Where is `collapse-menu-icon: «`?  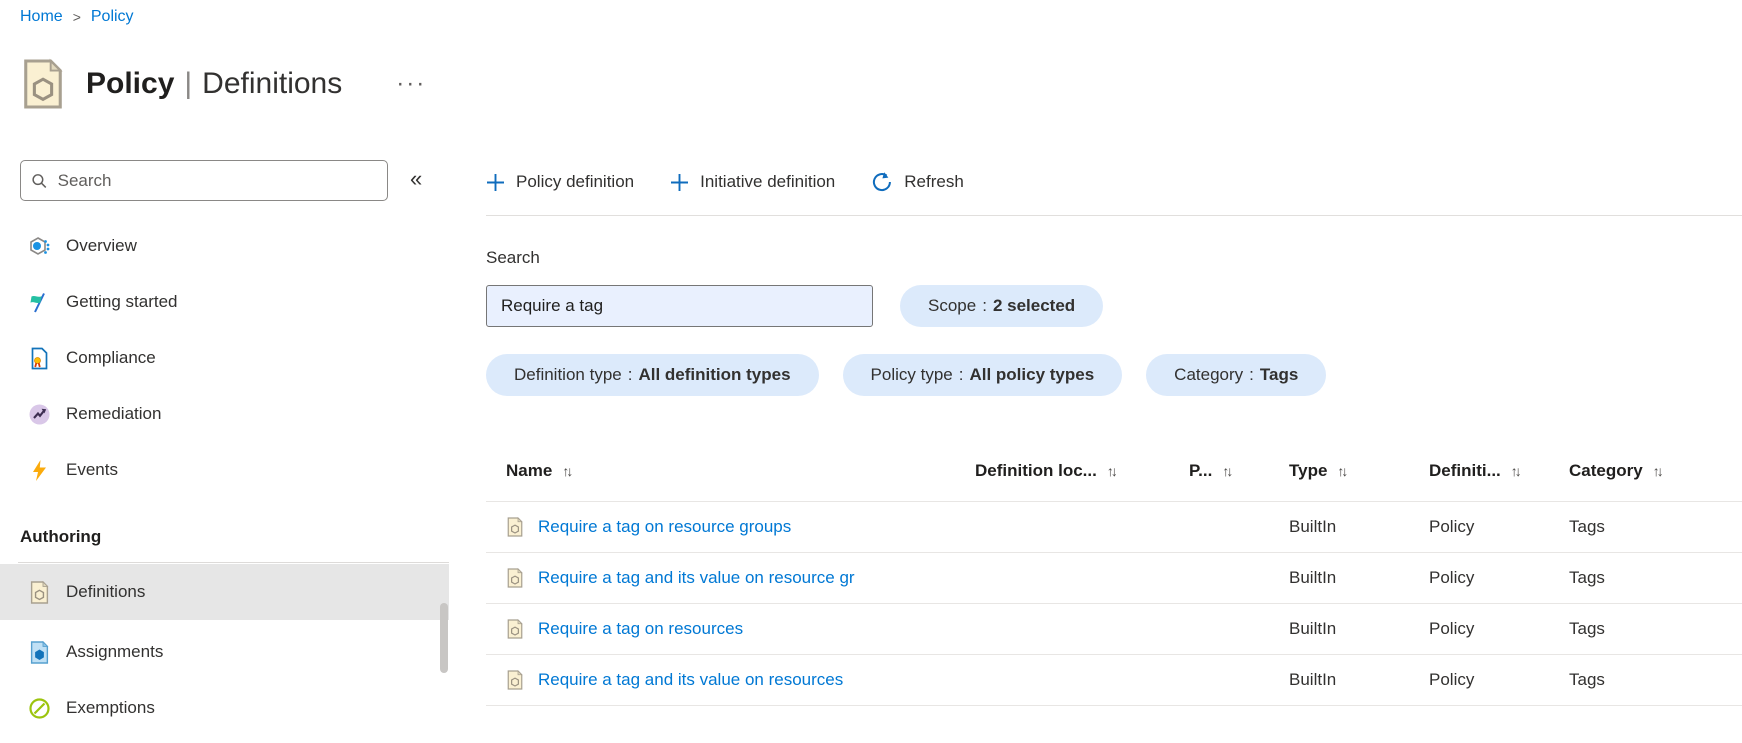 collapse-menu-icon: « is located at coordinates (416, 179).